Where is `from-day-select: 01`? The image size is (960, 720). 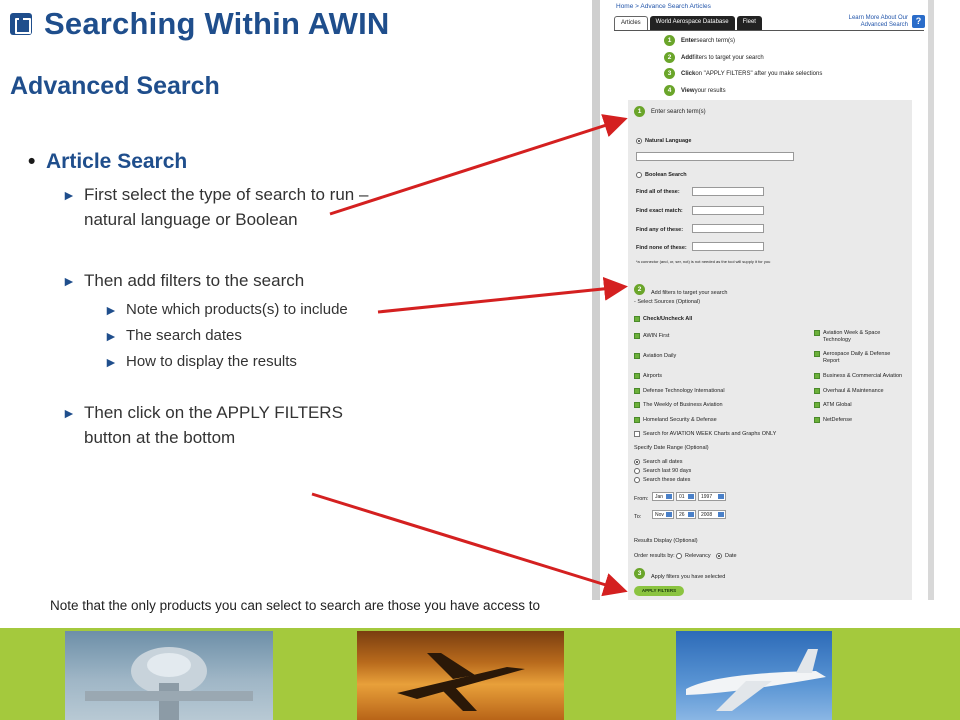
from-day-select: 01 is located at coordinates (686, 496).